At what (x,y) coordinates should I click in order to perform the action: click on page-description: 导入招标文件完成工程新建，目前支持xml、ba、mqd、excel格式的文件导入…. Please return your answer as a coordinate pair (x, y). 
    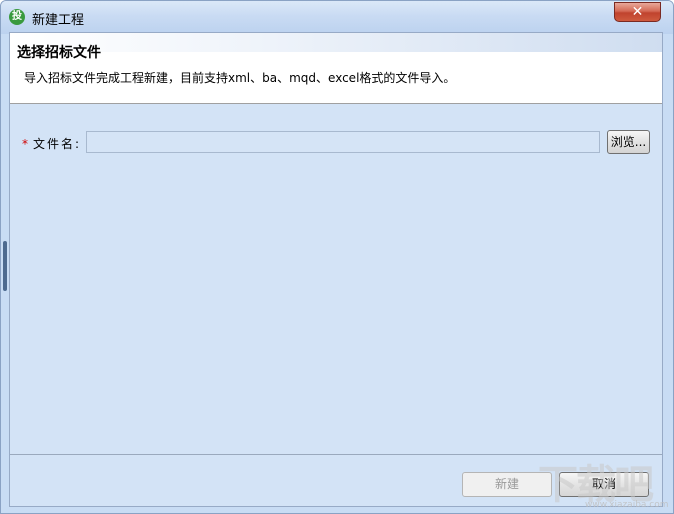
    Looking at the image, I should click on (240, 78).